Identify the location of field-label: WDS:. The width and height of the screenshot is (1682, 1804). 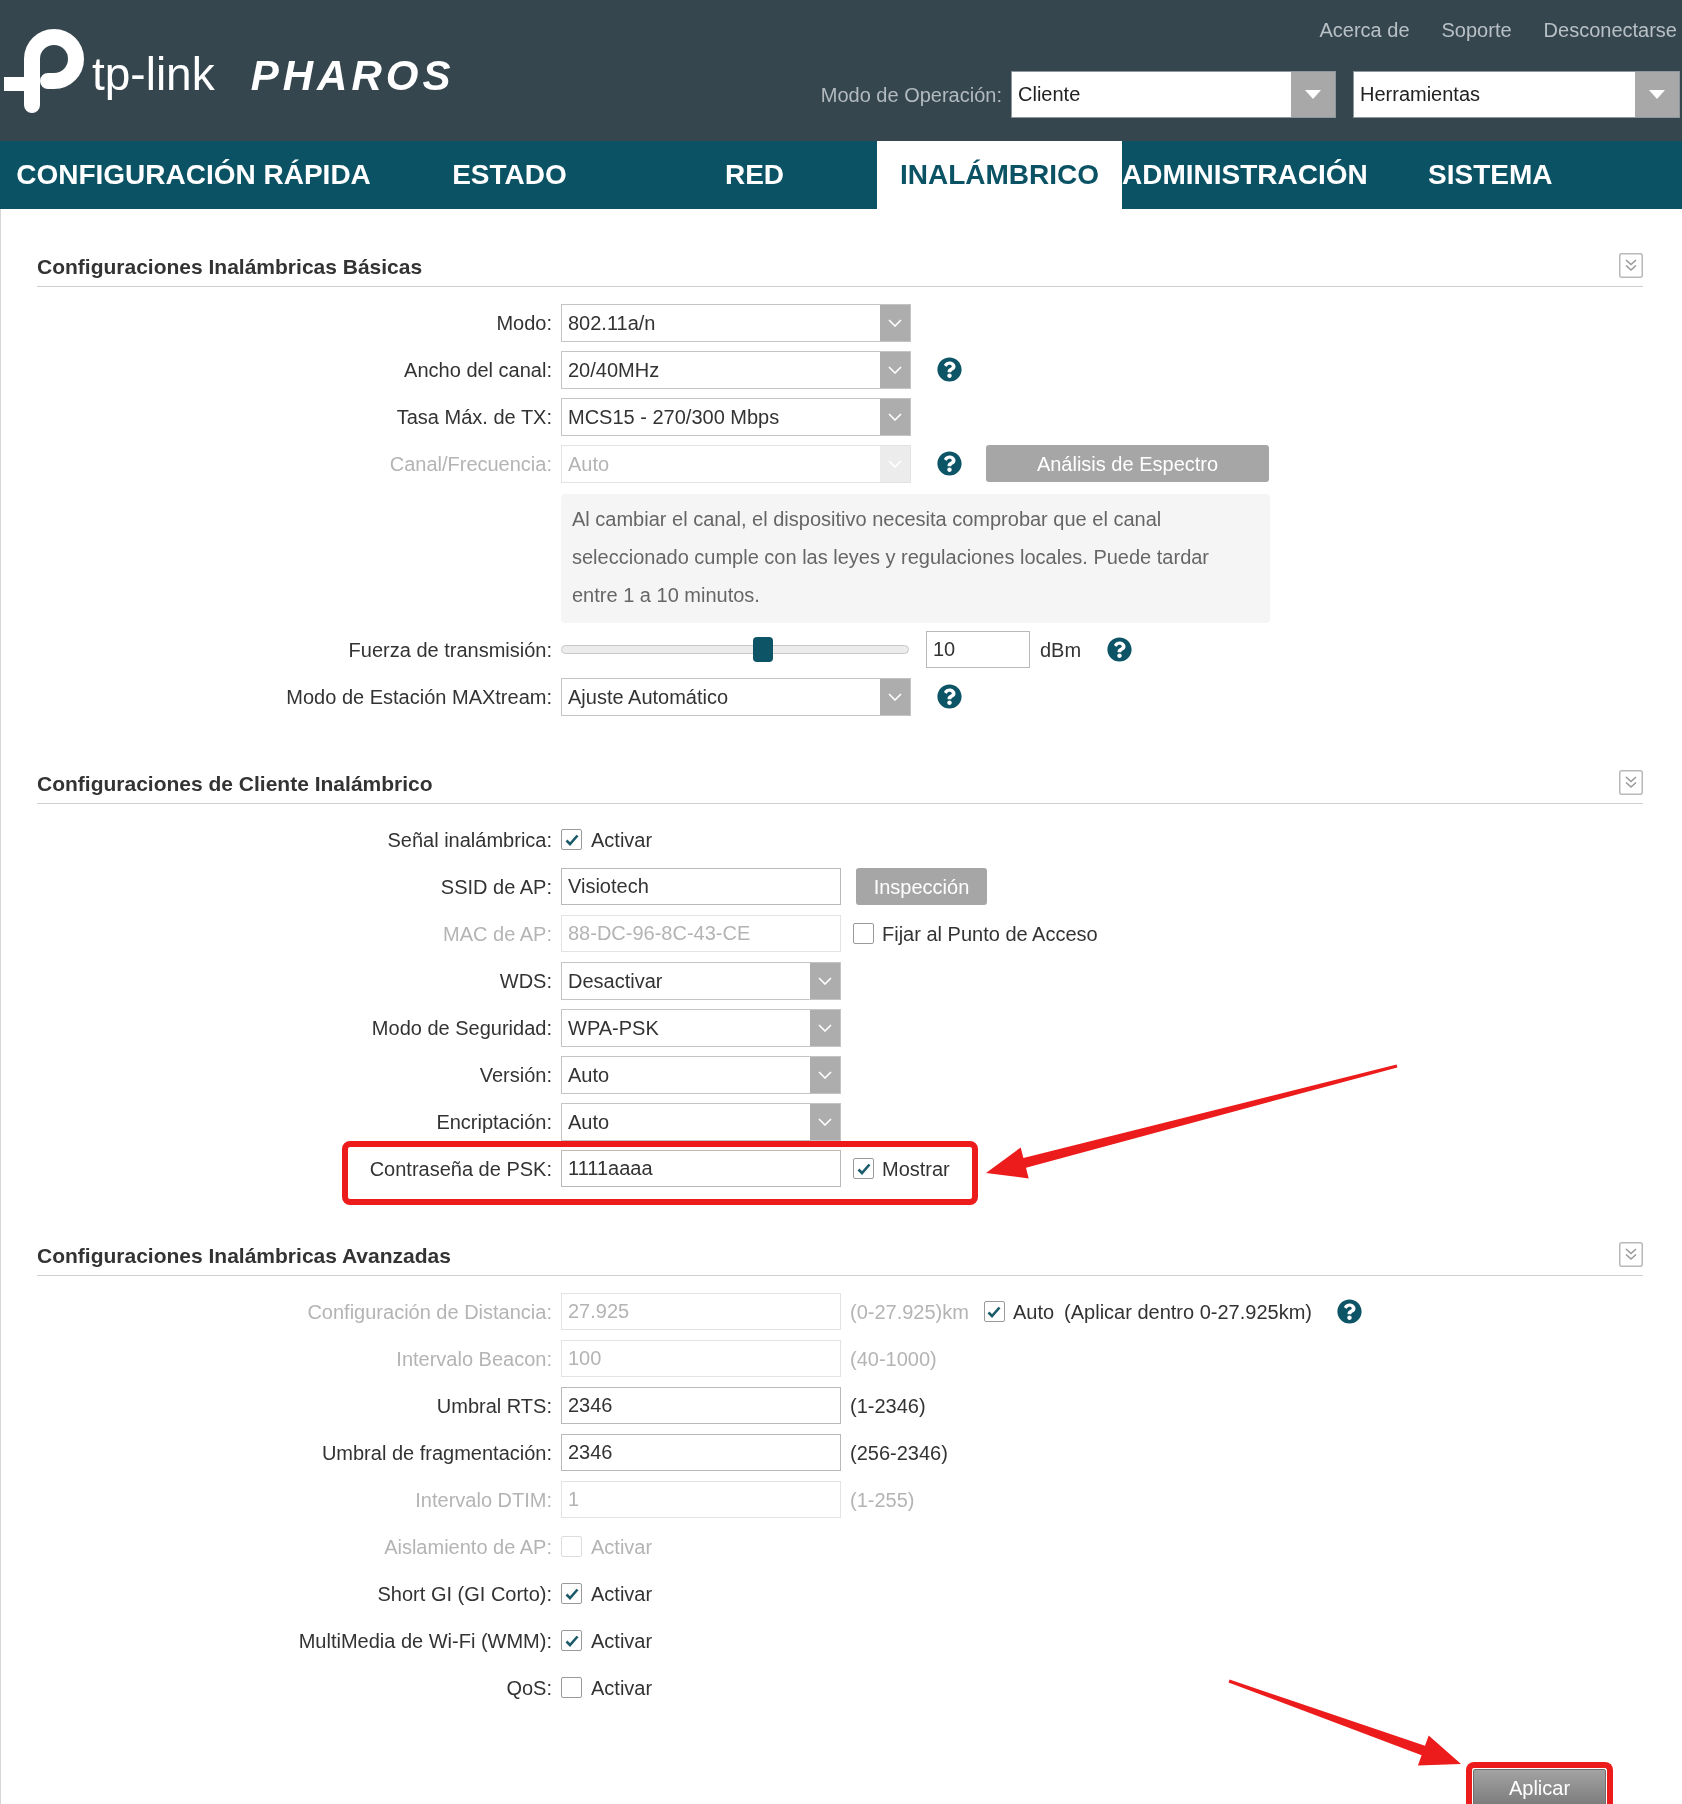
(525, 981).